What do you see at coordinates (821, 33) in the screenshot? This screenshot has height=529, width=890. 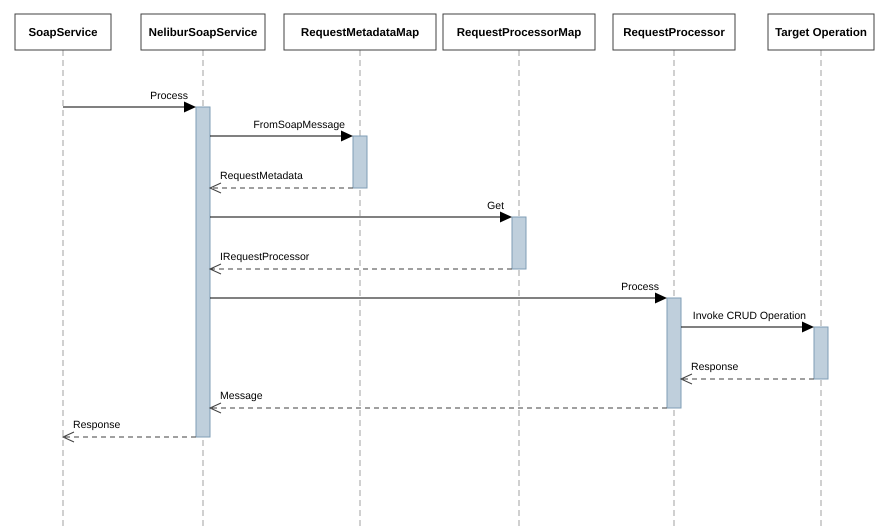 I see `participant-name: Target Operation` at bounding box center [821, 33].